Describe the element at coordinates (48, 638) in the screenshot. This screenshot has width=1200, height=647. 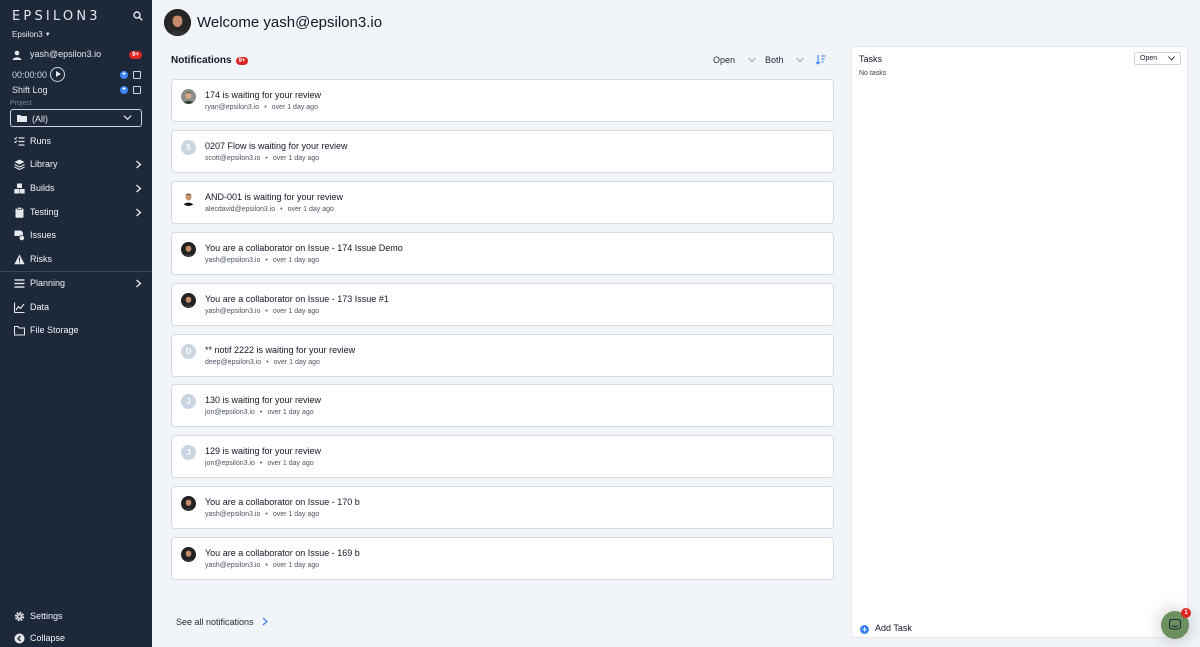
I see `sidebar-item-label: Collapse` at that location.